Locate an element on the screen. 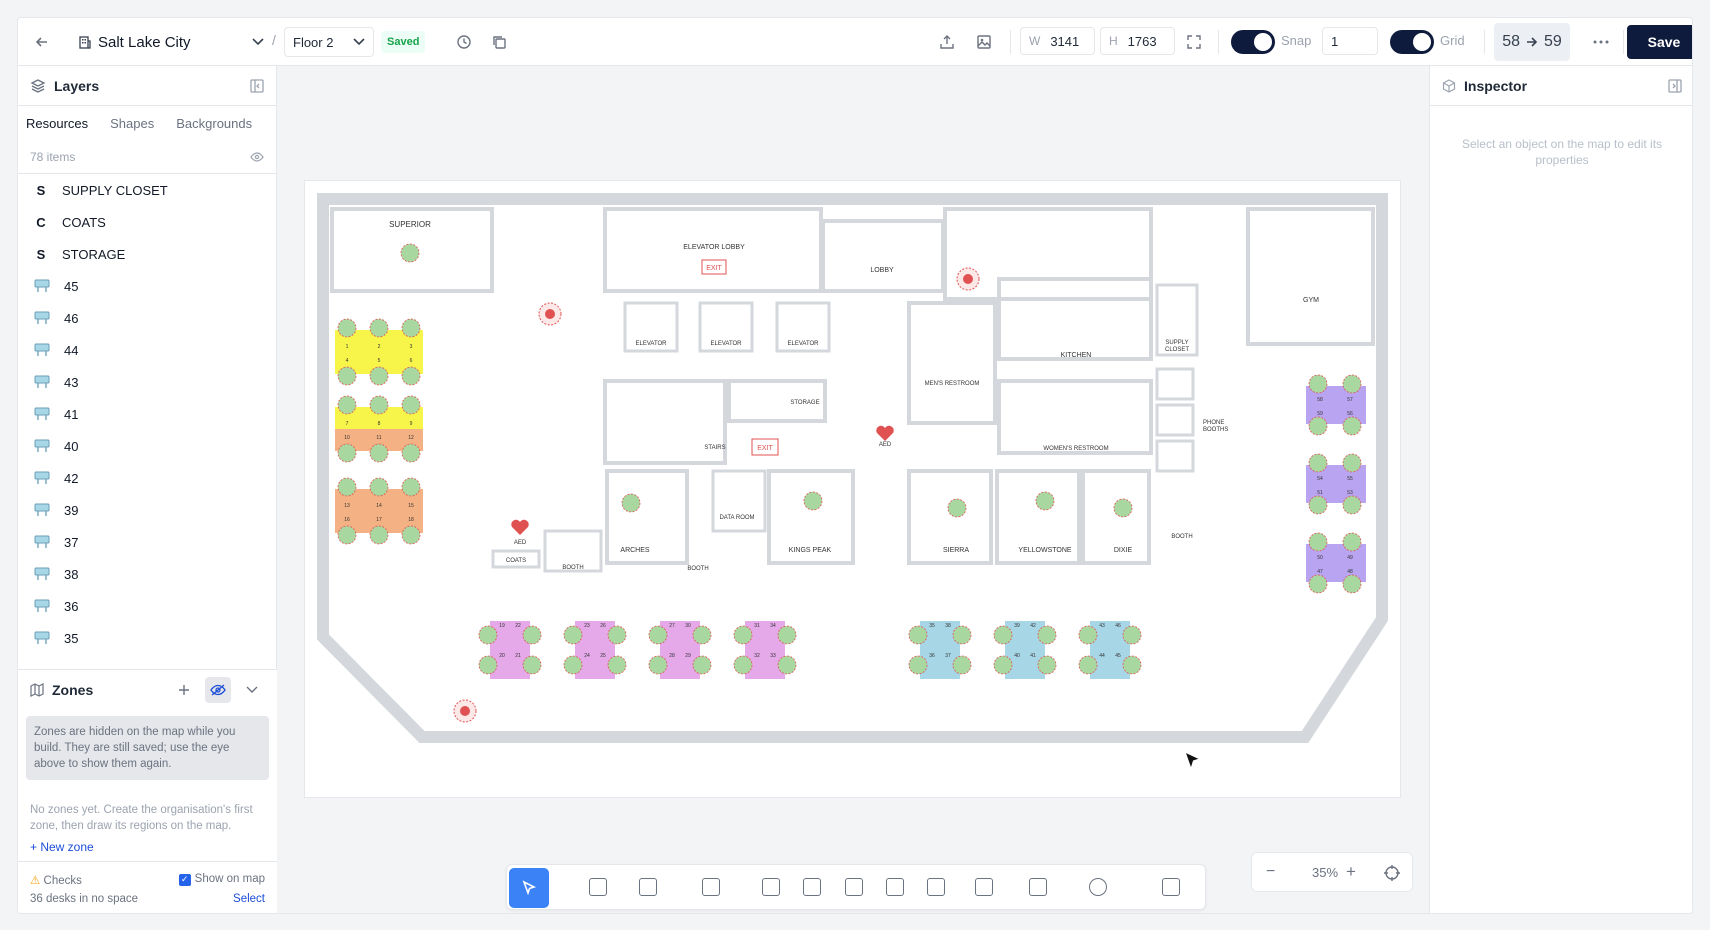  chevron-down-icon is located at coordinates (252, 690).